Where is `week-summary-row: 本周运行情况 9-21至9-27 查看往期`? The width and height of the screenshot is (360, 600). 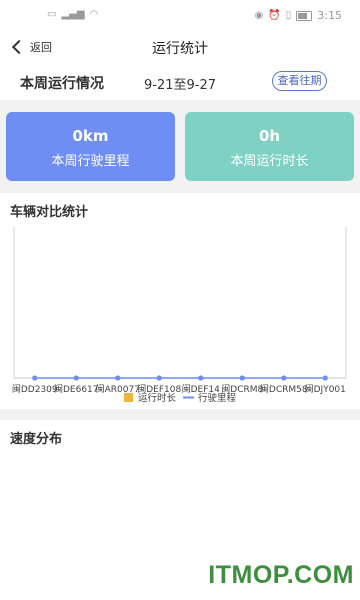 week-summary-row: 本周运行情况 9-21至9-27 查看往期 is located at coordinates (180, 81).